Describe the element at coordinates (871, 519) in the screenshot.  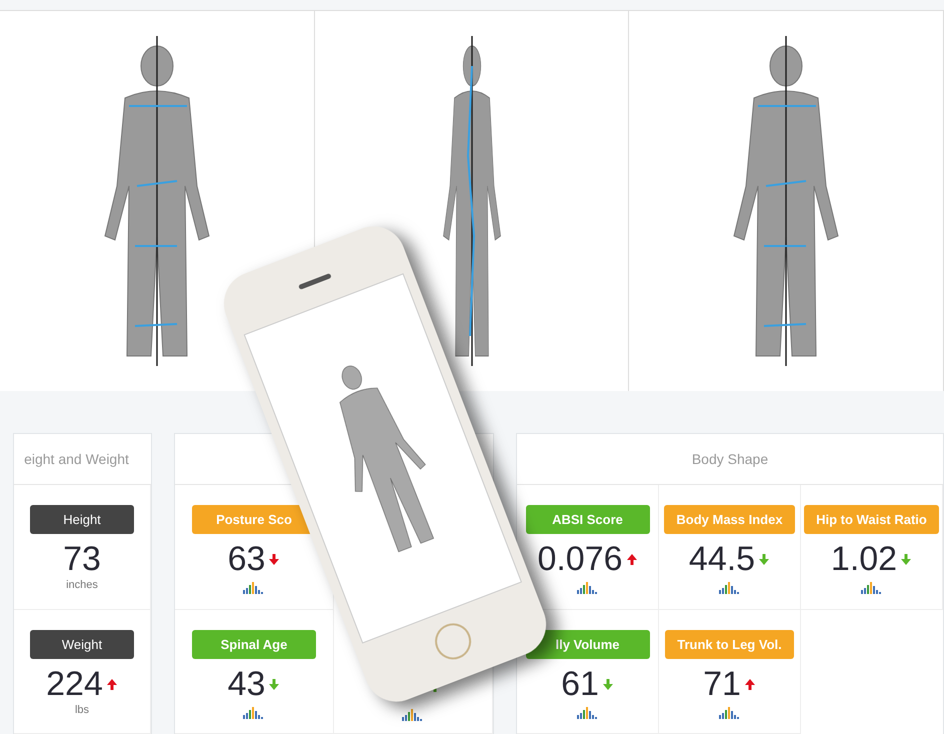
I see `metric-label: Hip to Waist Ratio` at that location.